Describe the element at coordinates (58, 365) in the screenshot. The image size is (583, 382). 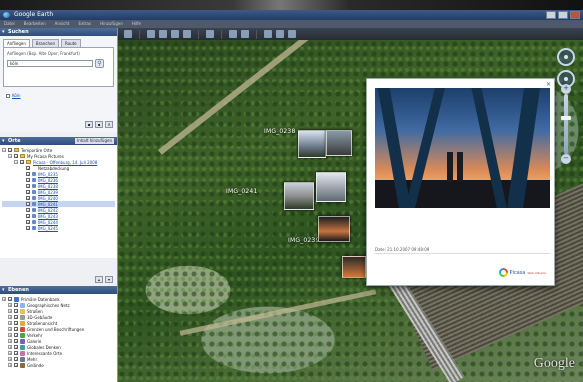
I see `layer-item: + ✓ Gelände` at that location.